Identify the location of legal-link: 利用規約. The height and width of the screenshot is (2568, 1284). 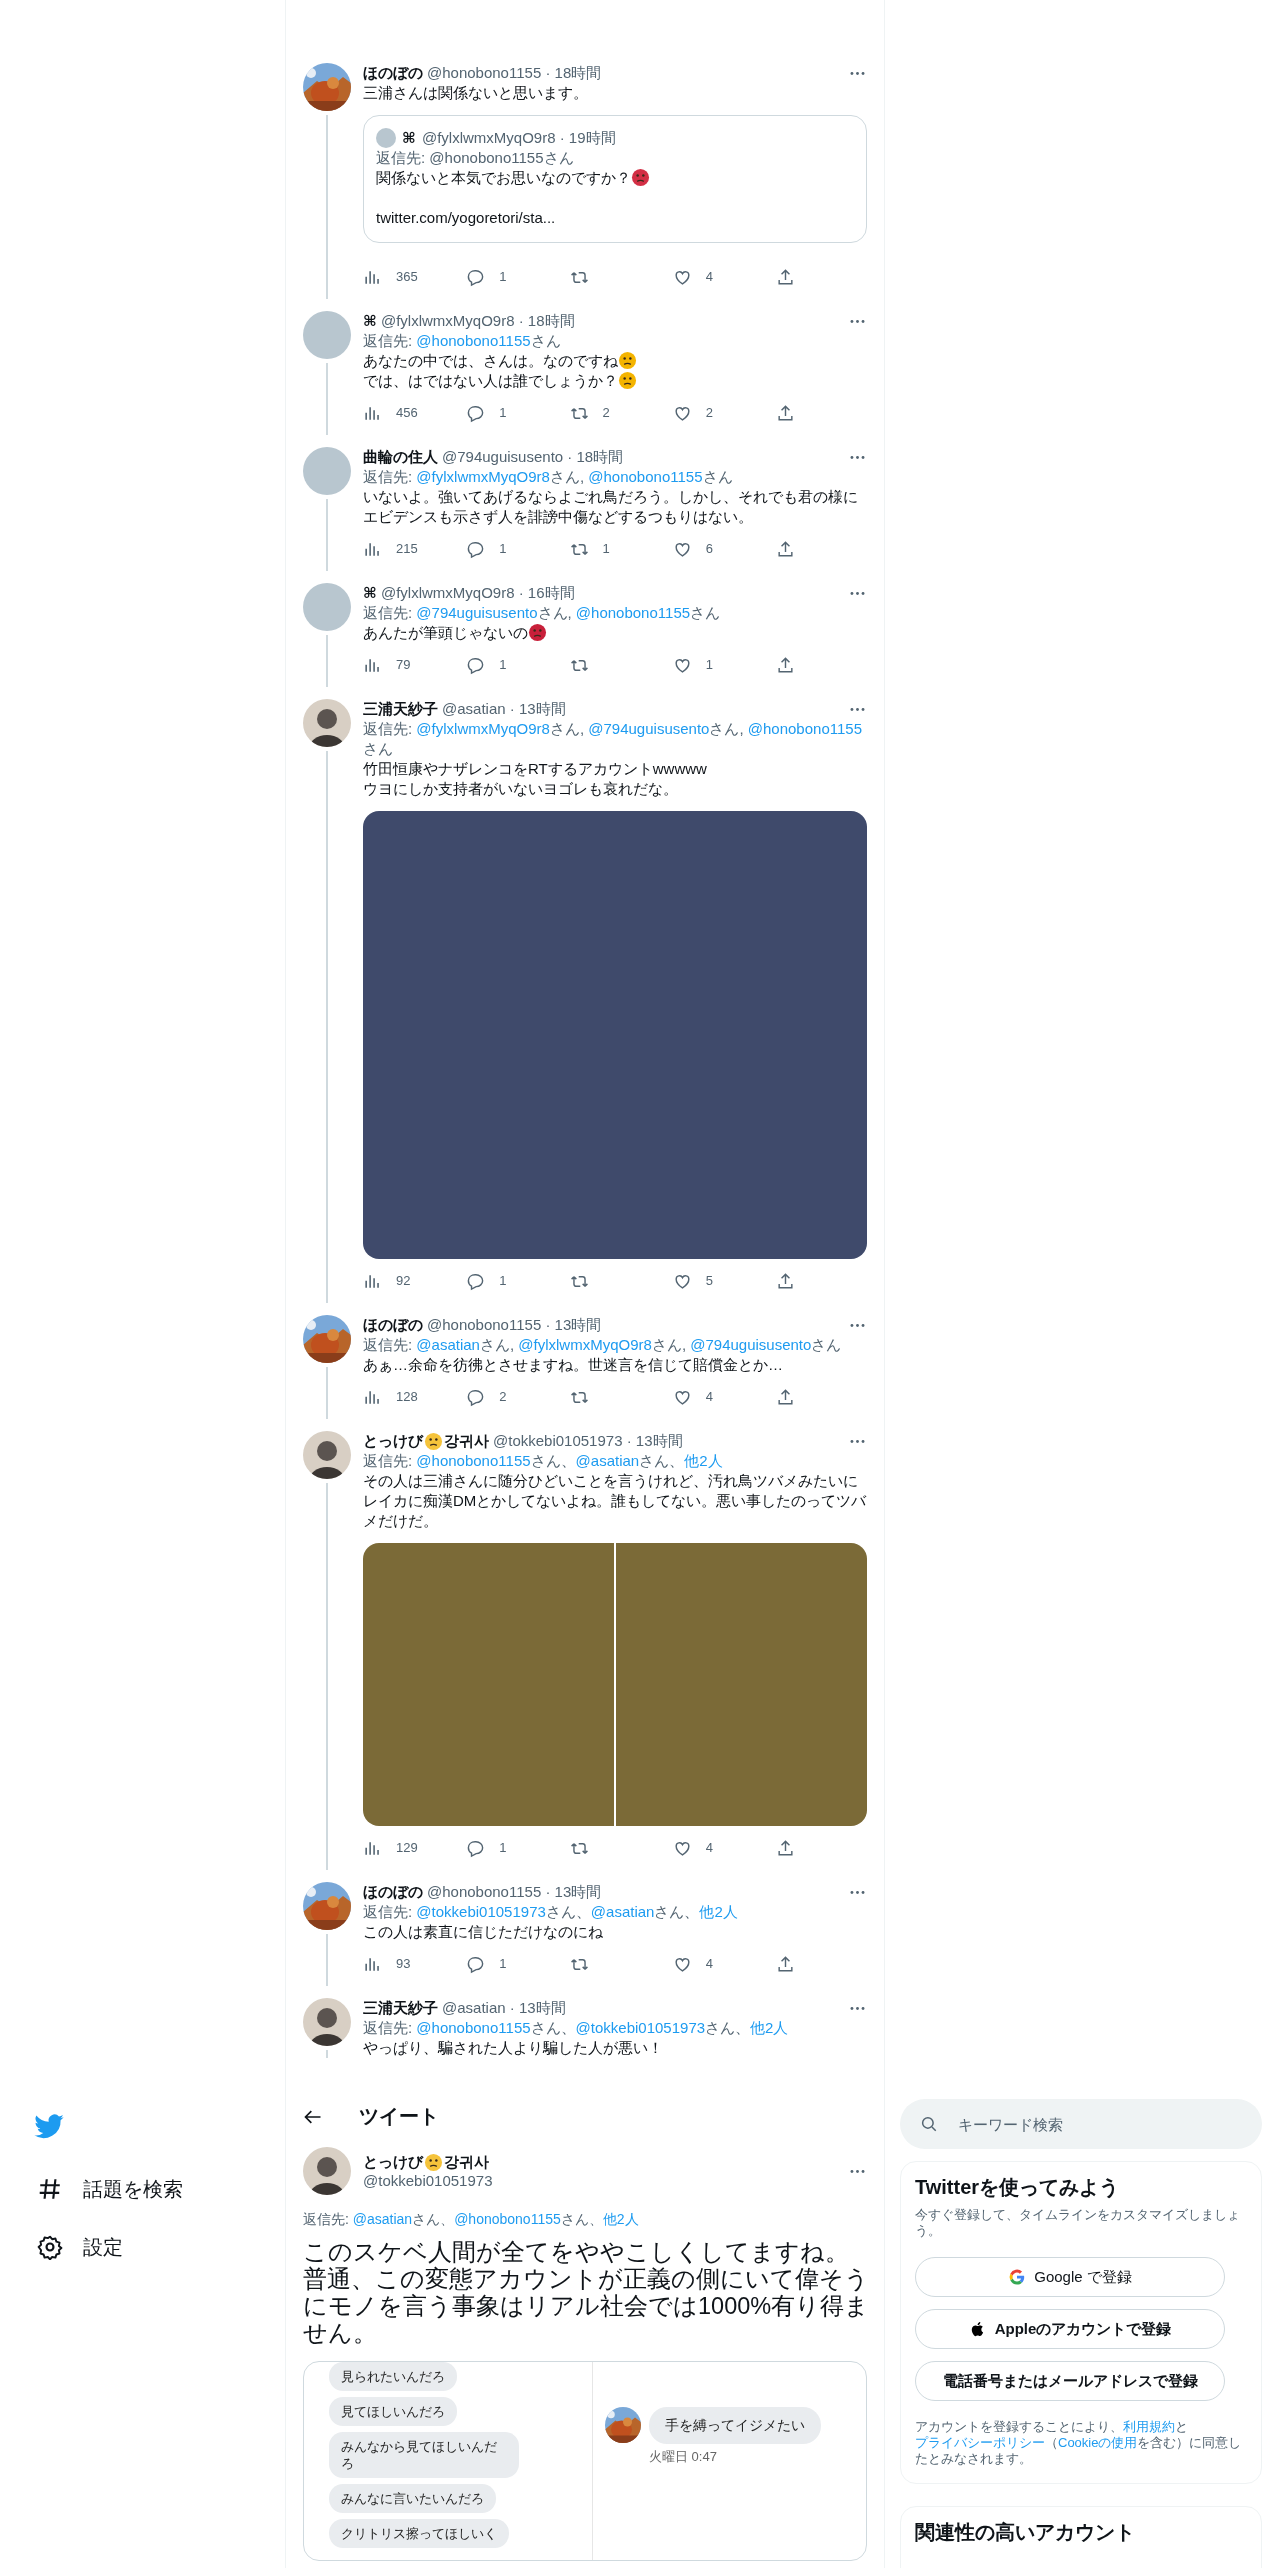
(1149, 2426).